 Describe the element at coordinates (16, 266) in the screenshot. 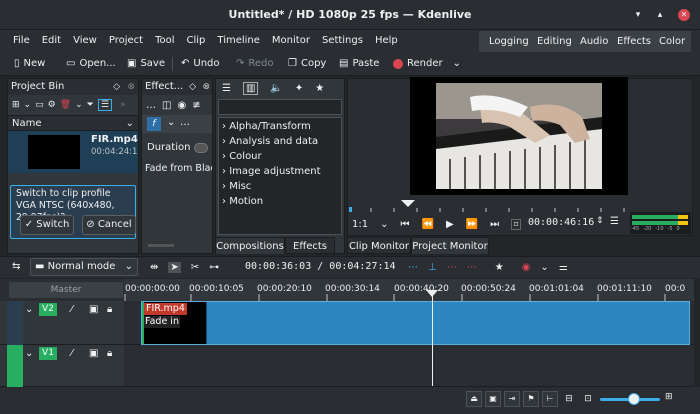

I see `track-menu-icon: ⇆` at that location.